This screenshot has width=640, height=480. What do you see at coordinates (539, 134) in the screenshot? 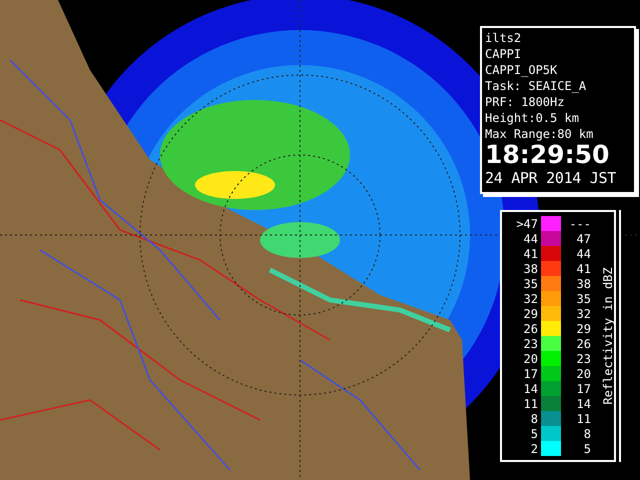
I see `info-line: Max Range:80 km` at bounding box center [539, 134].